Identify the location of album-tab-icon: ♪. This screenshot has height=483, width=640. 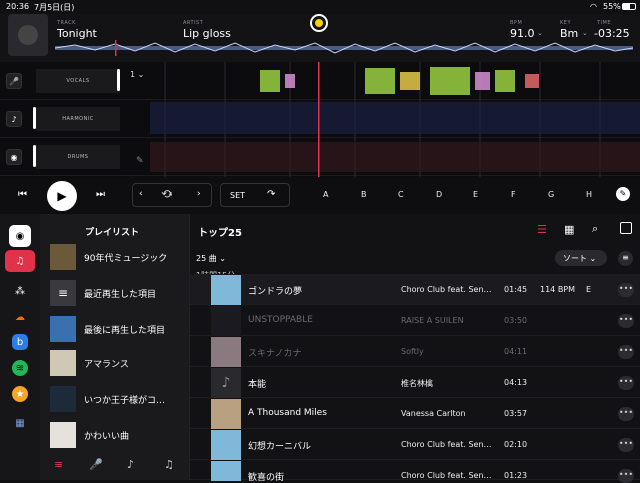
(130, 464).